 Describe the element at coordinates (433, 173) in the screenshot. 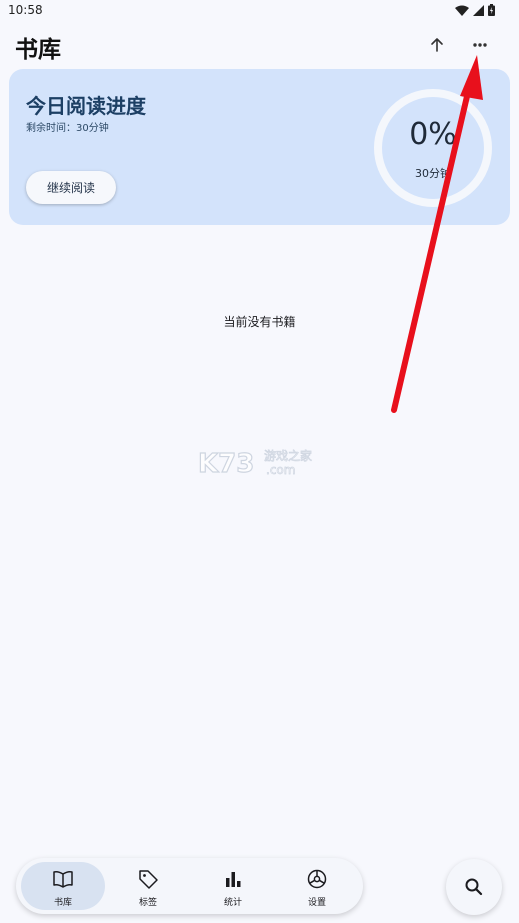

I see `reading-goal-label: 30分钟` at that location.